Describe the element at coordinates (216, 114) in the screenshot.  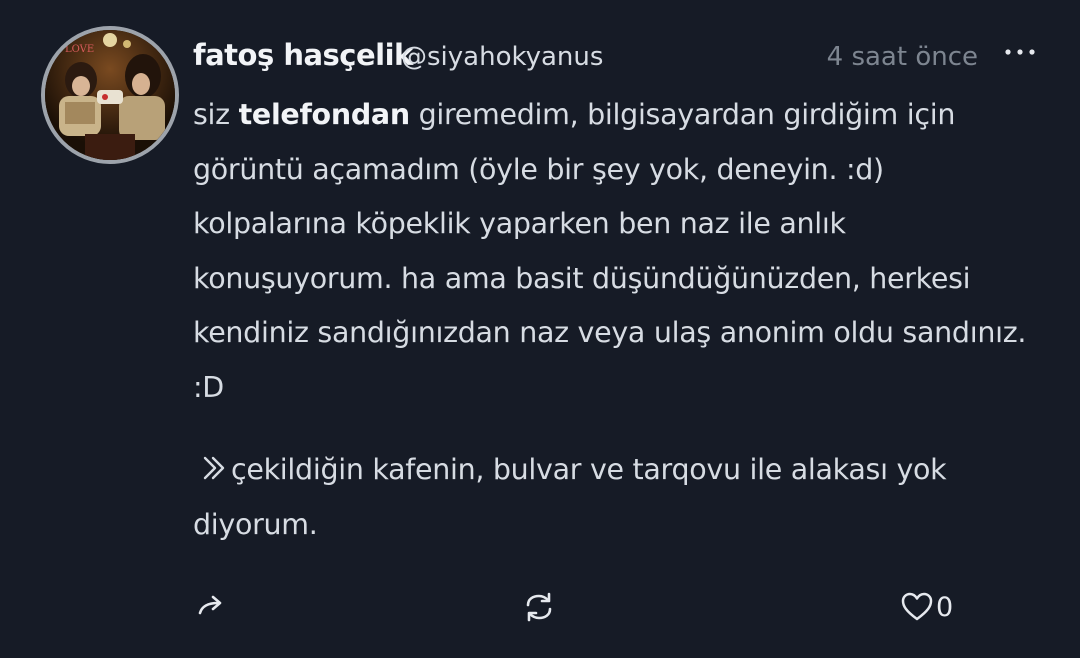
I see `tweet-text-start: siz` at that location.